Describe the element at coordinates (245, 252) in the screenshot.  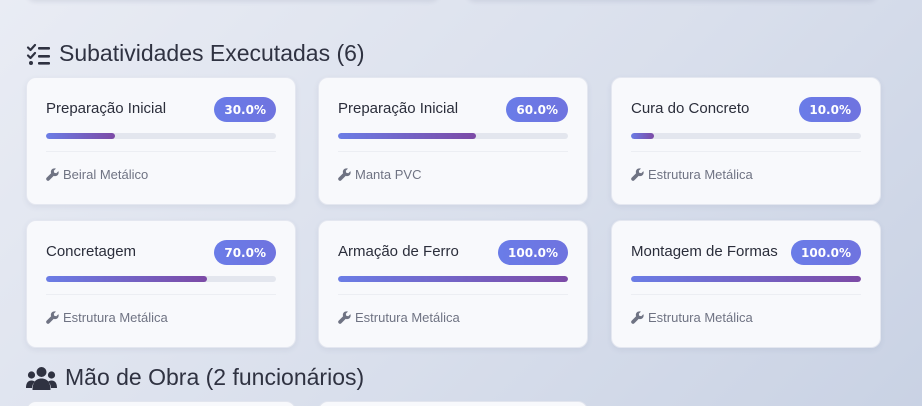
I see `progress-badge: 70.0%` at that location.